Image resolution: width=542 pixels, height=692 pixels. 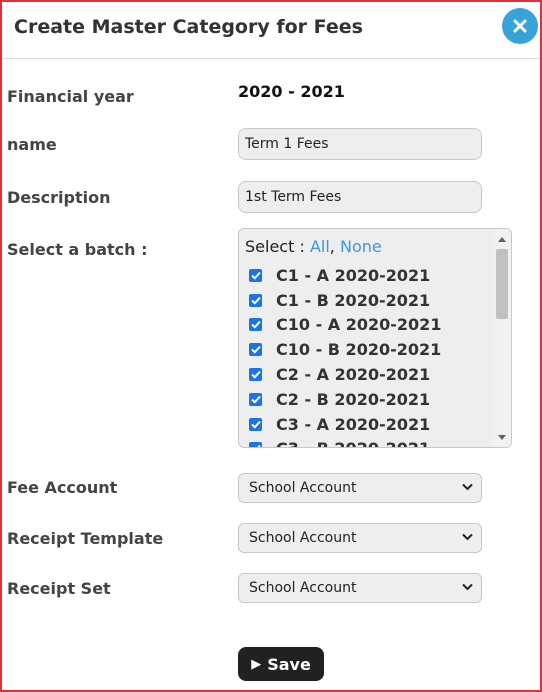 I want to click on select-none-link: None, so click(x=361, y=246).